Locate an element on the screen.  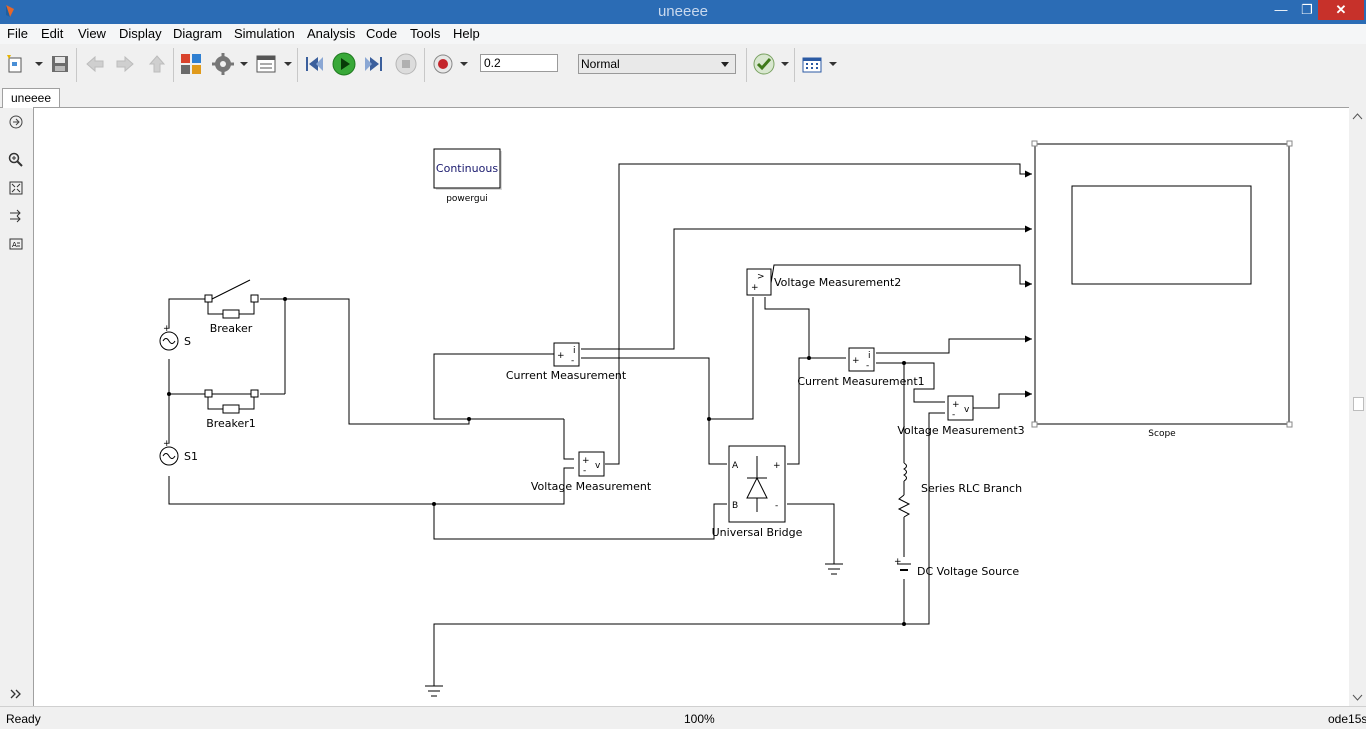
tab-strip: uneeee is located at coordinates (683, 97).